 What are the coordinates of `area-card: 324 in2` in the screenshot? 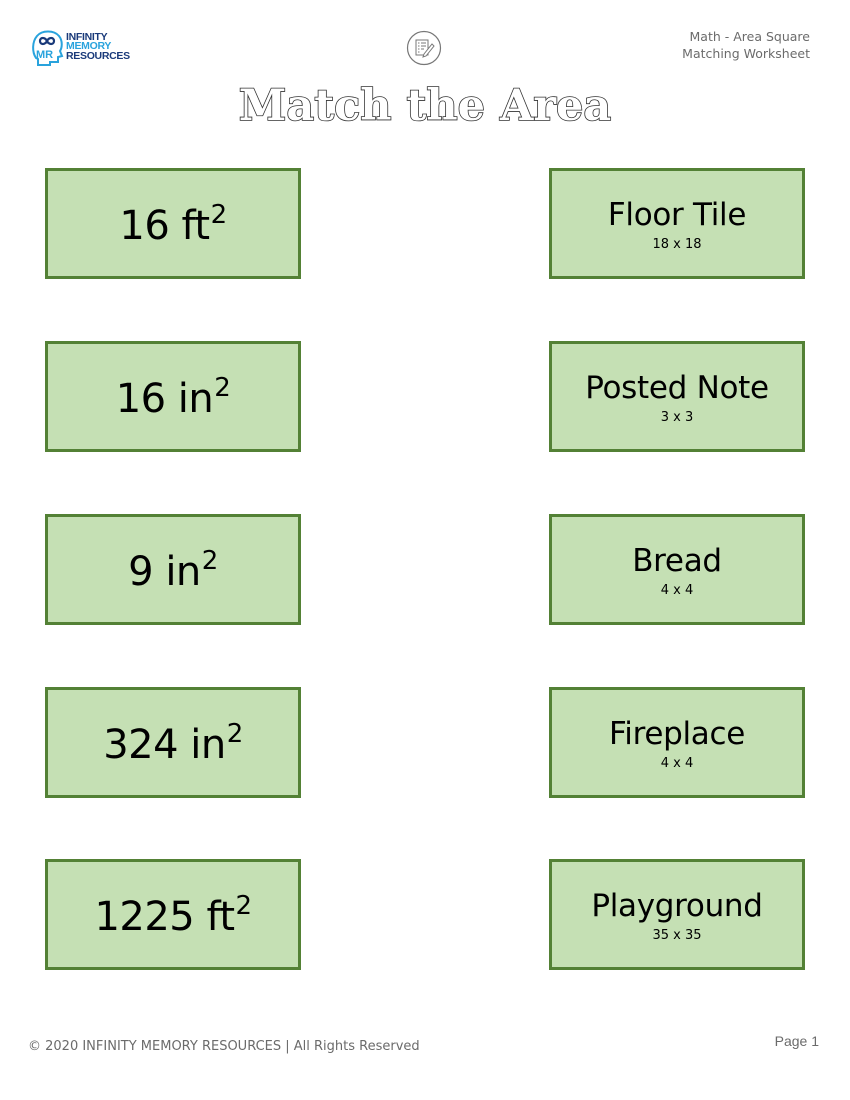 It's located at (173, 742).